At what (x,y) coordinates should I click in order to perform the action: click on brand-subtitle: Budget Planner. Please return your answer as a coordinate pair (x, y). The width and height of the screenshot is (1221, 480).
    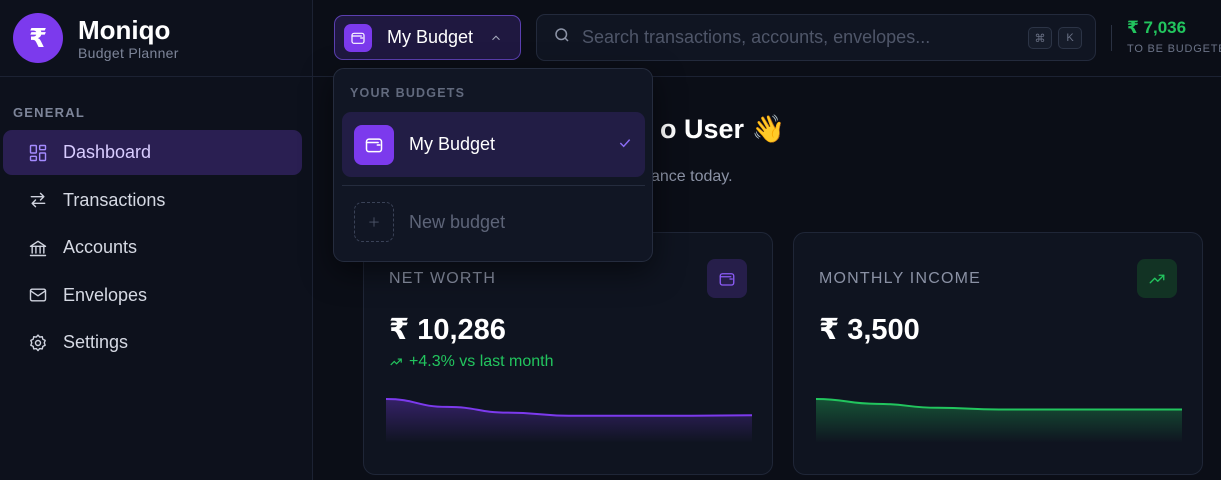
    Looking at the image, I should click on (128, 52).